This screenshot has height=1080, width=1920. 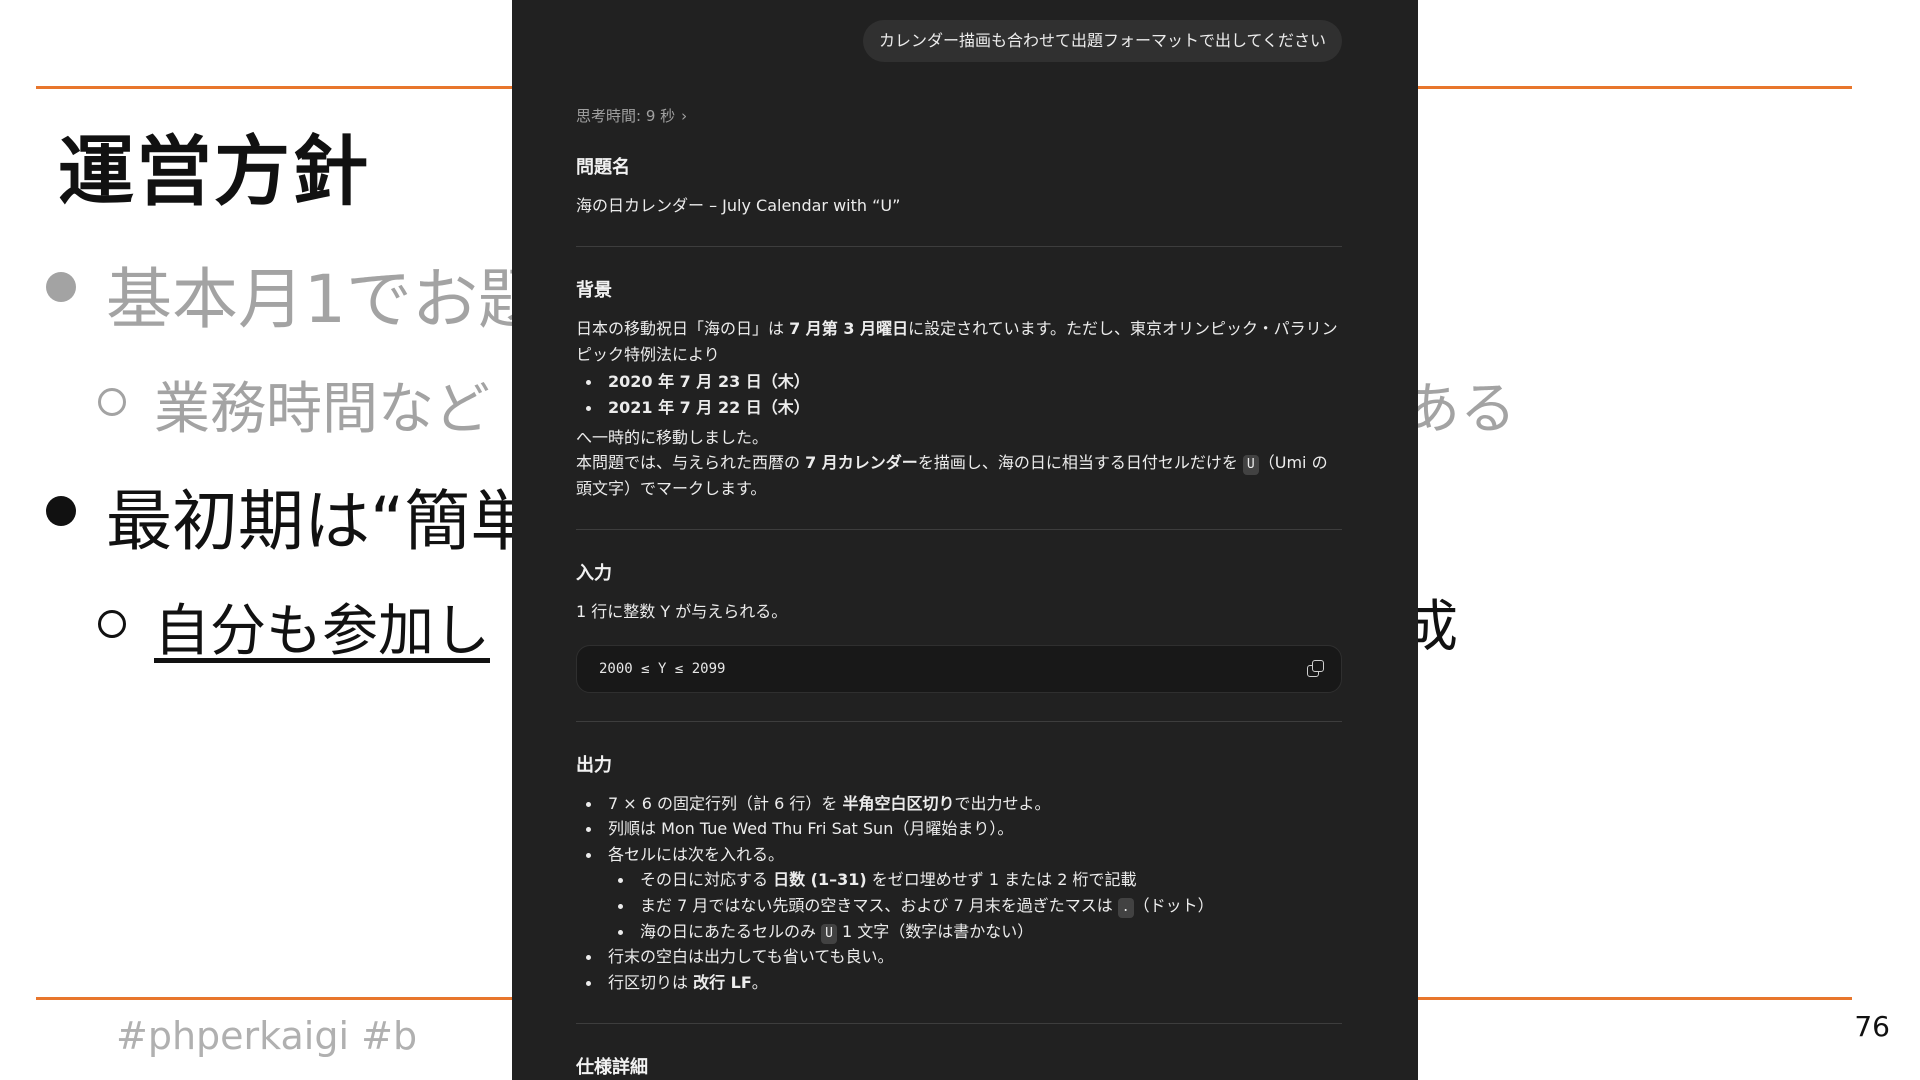 I want to click on slide-title: 運営方針, so click(x=214, y=171).